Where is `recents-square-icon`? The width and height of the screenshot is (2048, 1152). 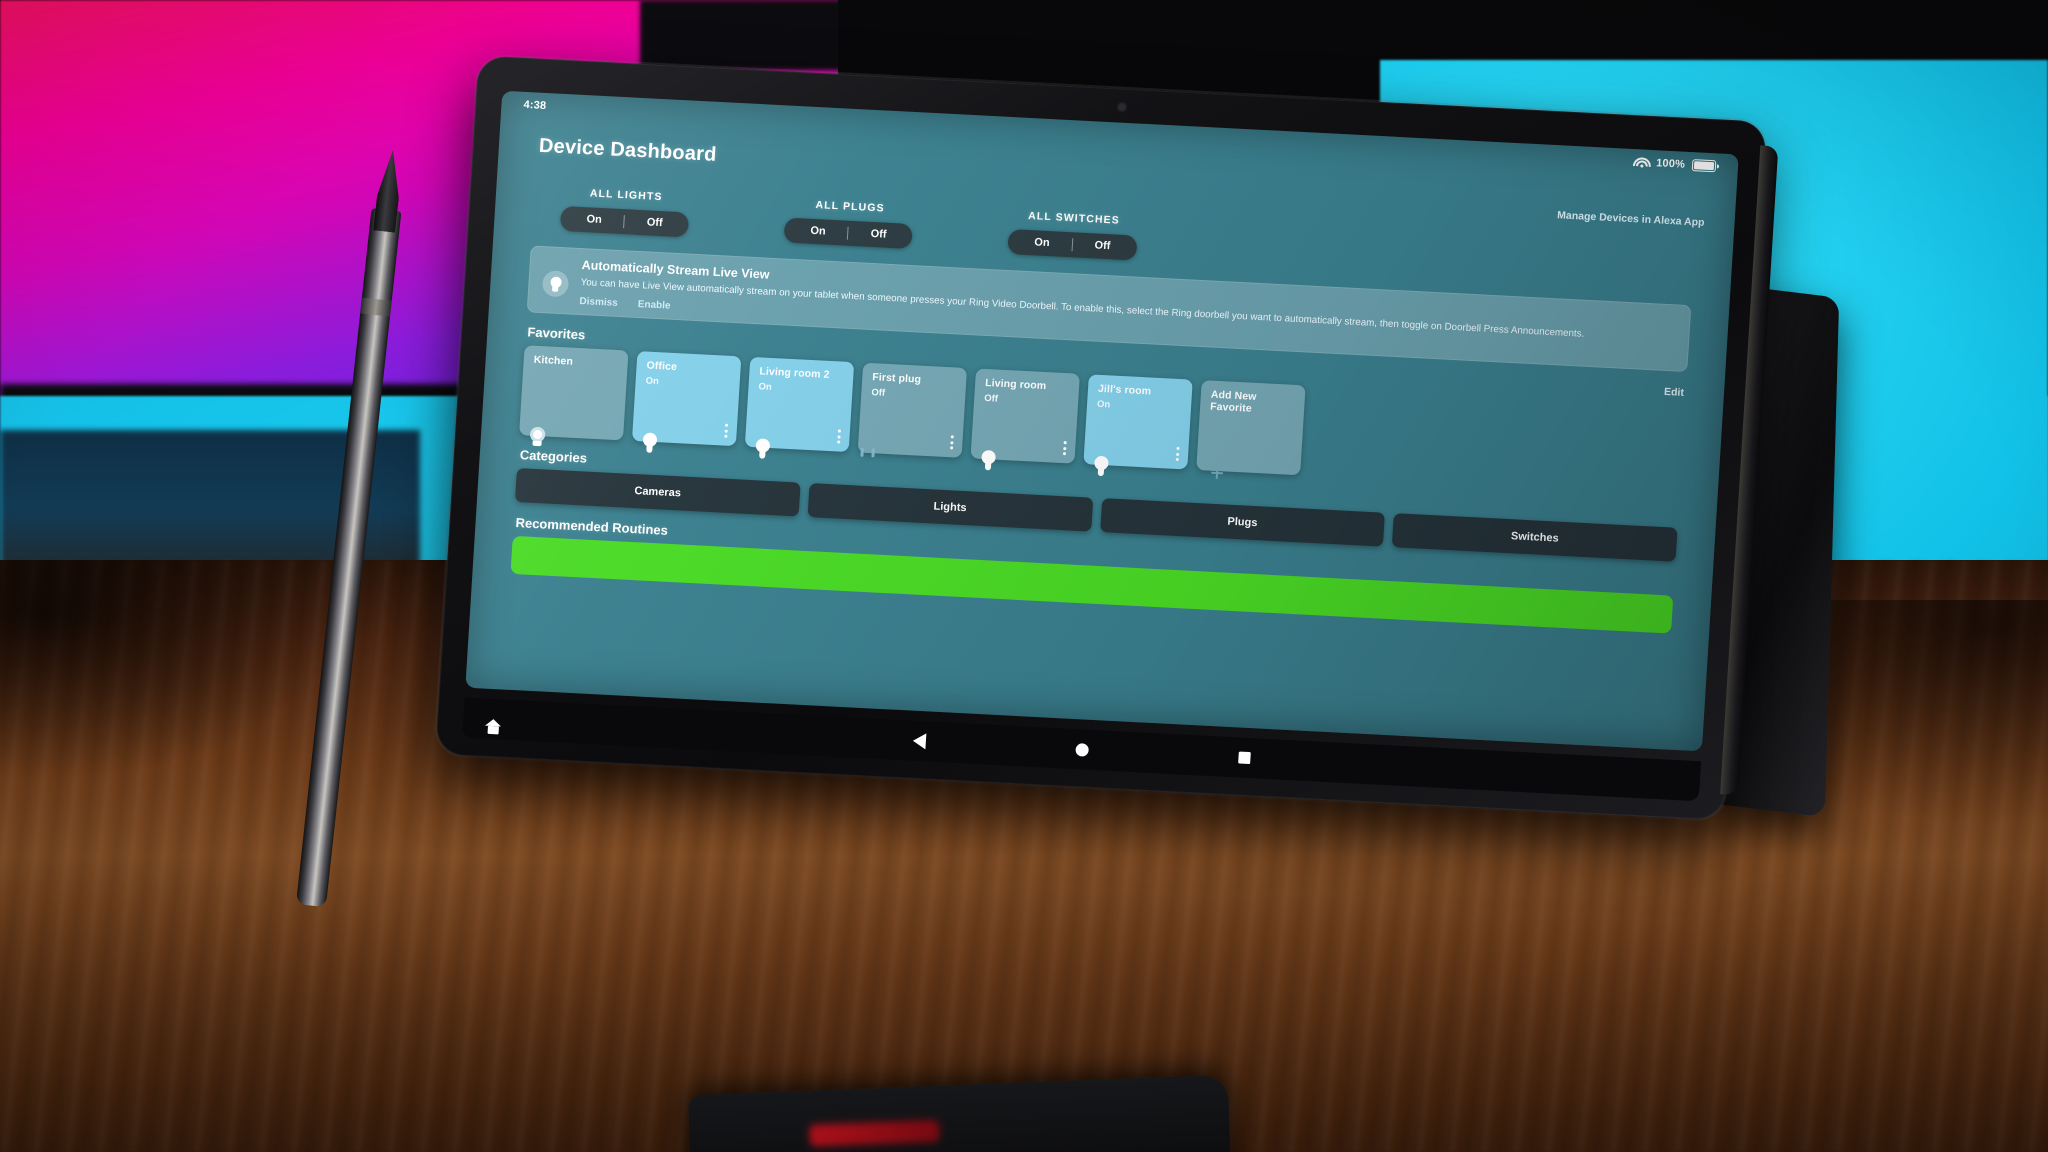 recents-square-icon is located at coordinates (1244, 758).